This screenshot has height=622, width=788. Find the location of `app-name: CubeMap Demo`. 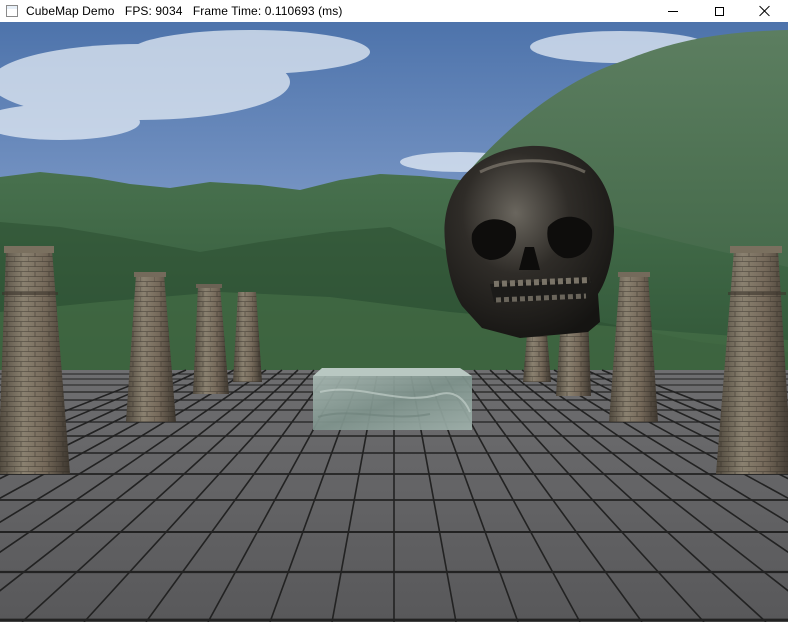

app-name: CubeMap Demo is located at coordinates (70, 11).